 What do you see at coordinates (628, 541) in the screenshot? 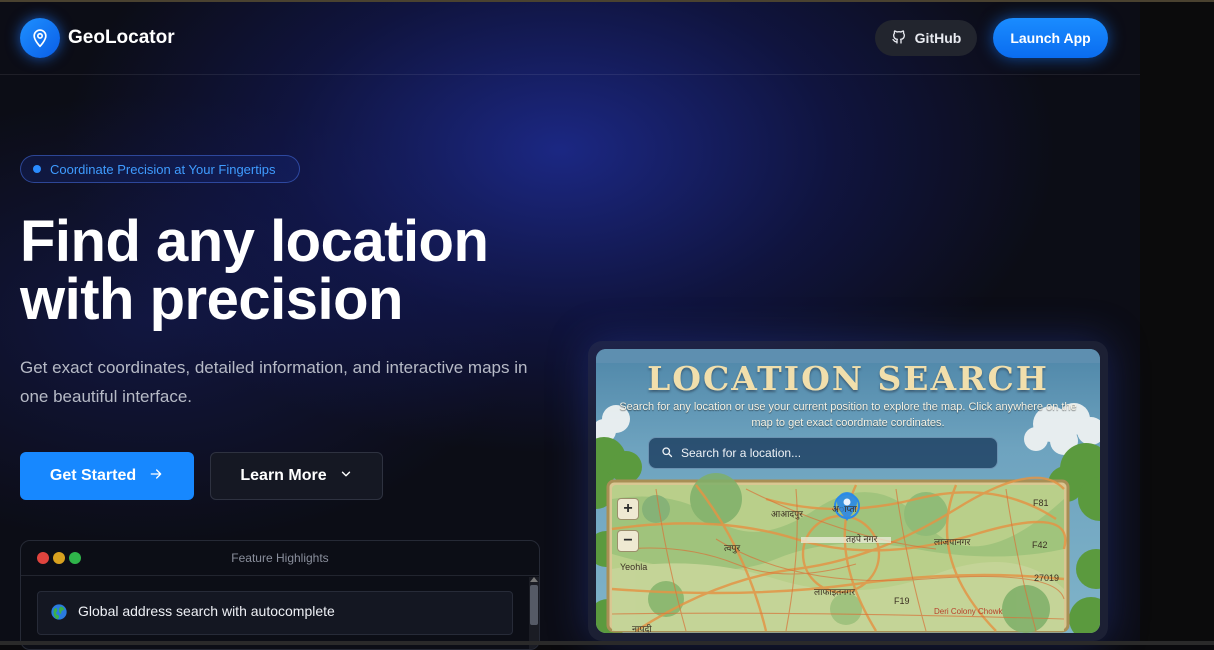
I see `preview-zoom-out-button: −` at bounding box center [628, 541].